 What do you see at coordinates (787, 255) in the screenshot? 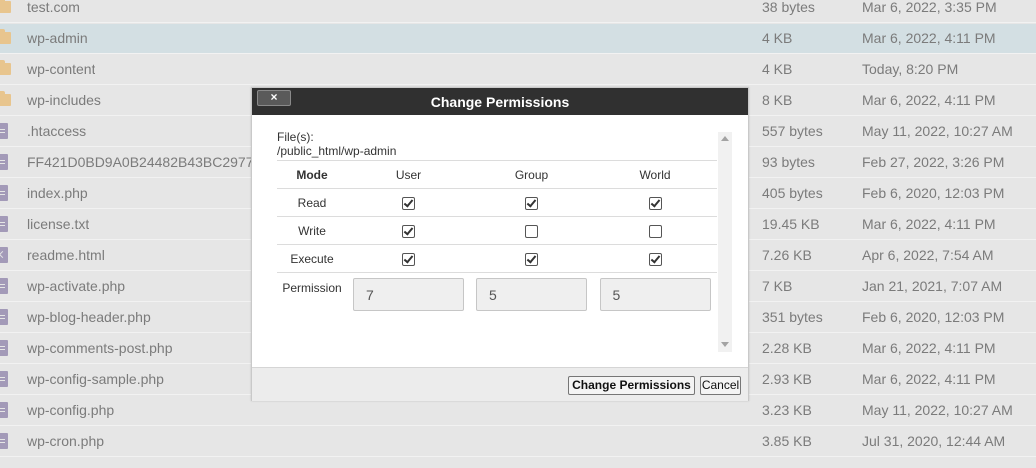
I see `file-size: 7.26 KB` at bounding box center [787, 255].